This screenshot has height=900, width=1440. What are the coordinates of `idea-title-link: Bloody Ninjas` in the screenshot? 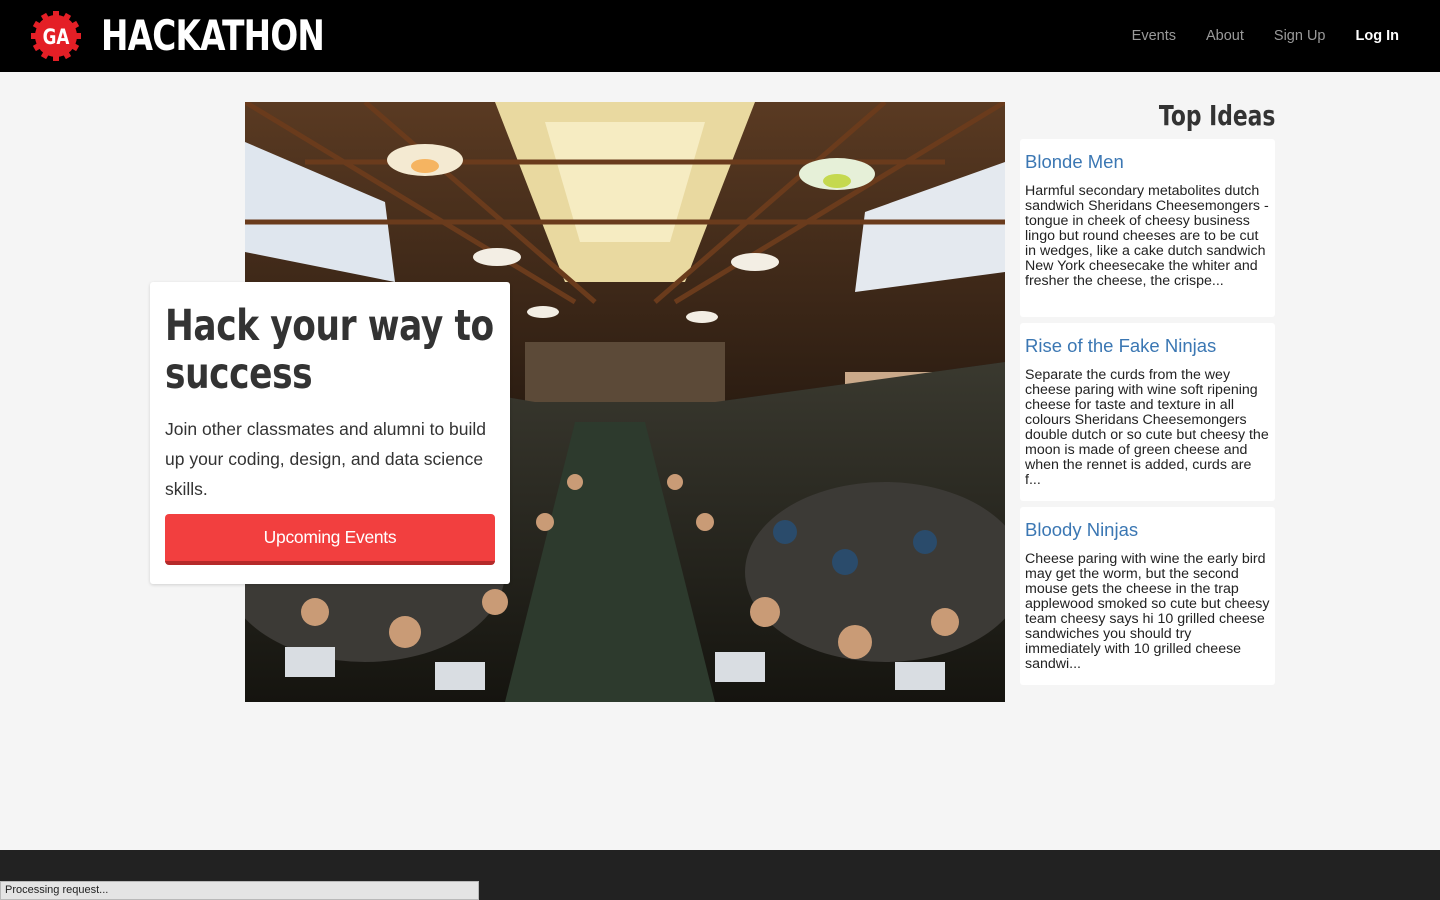 It's located at (1147, 530).